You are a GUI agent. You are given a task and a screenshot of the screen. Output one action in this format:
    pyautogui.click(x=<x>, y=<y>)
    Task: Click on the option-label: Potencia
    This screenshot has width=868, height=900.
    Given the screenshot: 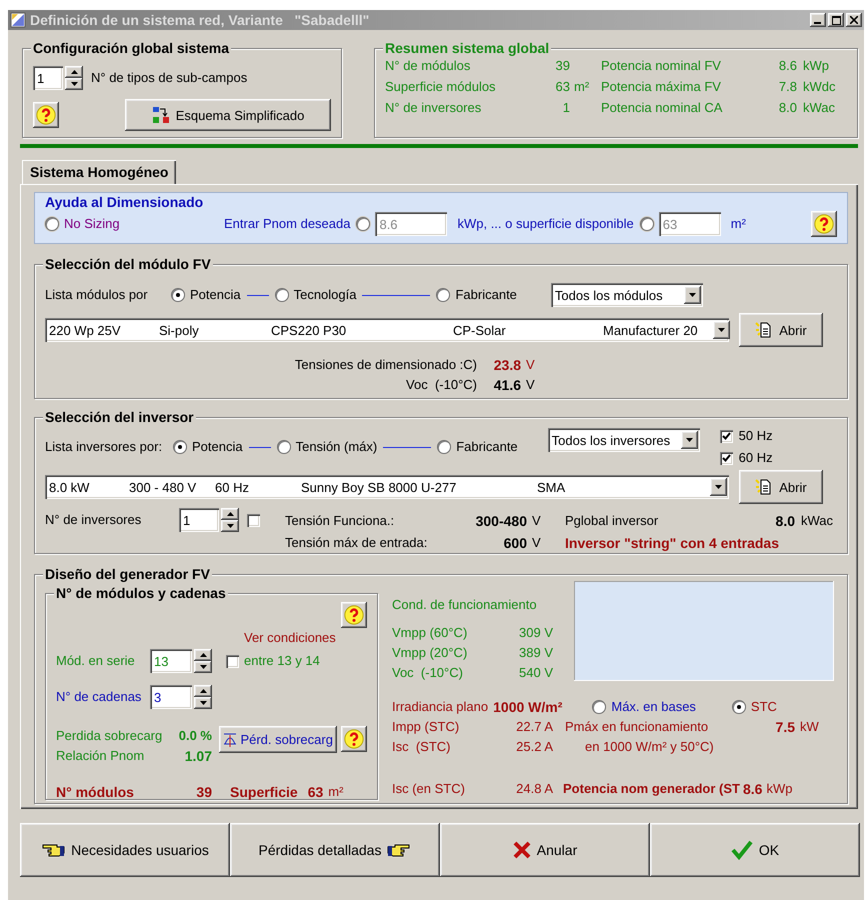 What is the action you would take?
    pyautogui.click(x=217, y=447)
    